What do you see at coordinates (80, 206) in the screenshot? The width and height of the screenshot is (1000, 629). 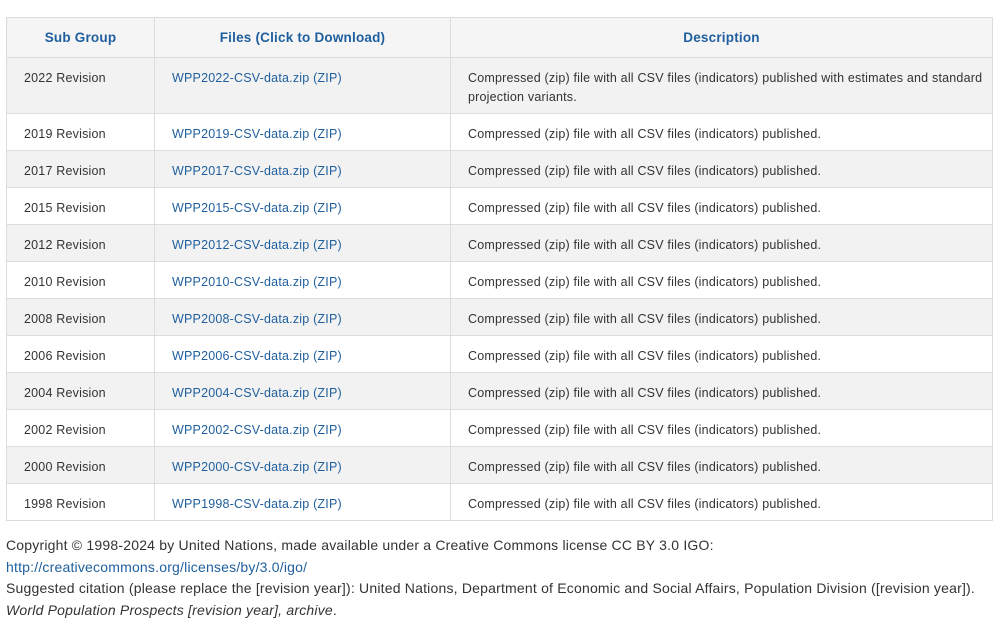 I see `subgroup-cell: 2015 Revision` at bounding box center [80, 206].